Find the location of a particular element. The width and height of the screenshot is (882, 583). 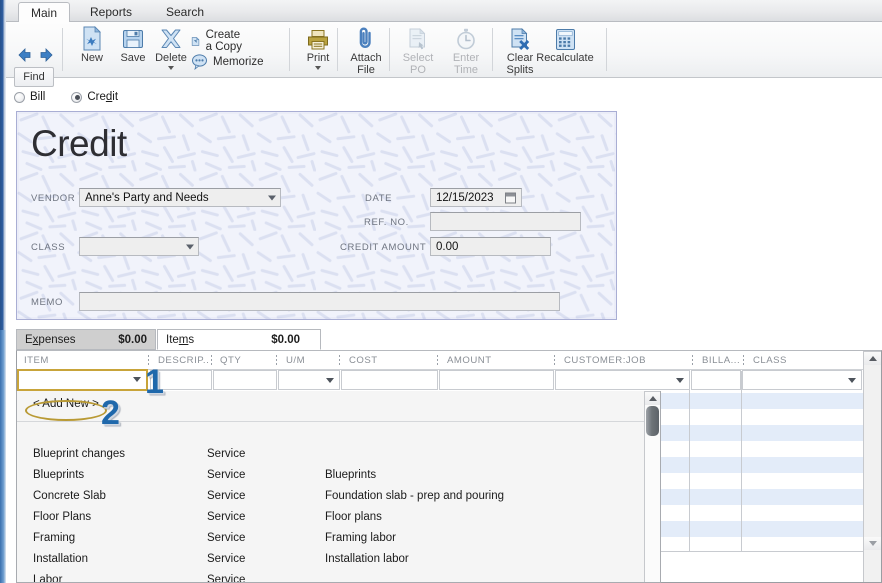

credit-amount-field: 0.00 is located at coordinates (490, 246).